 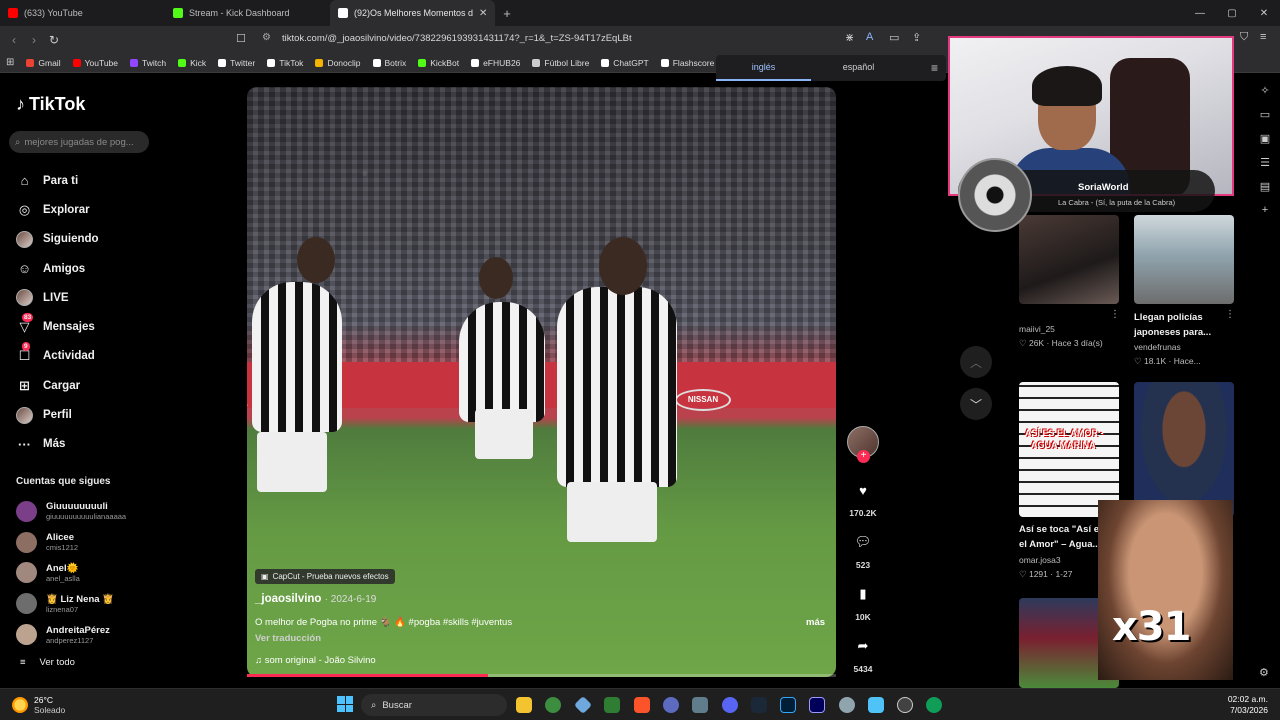 I want to click on bookmark-f-tbol-libre: Fútbol Libre, so click(x=560, y=63).